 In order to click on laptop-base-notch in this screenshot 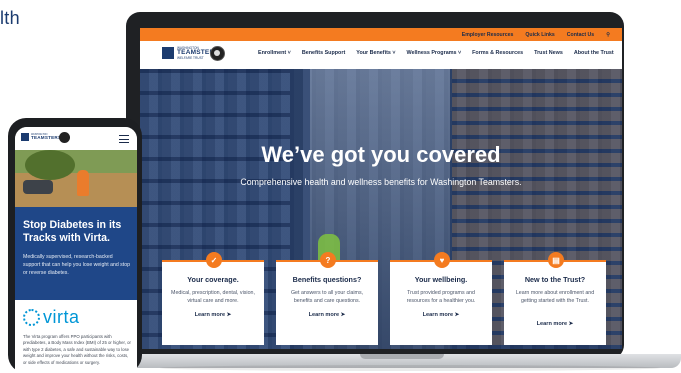, I will do `click(402, 356)`.